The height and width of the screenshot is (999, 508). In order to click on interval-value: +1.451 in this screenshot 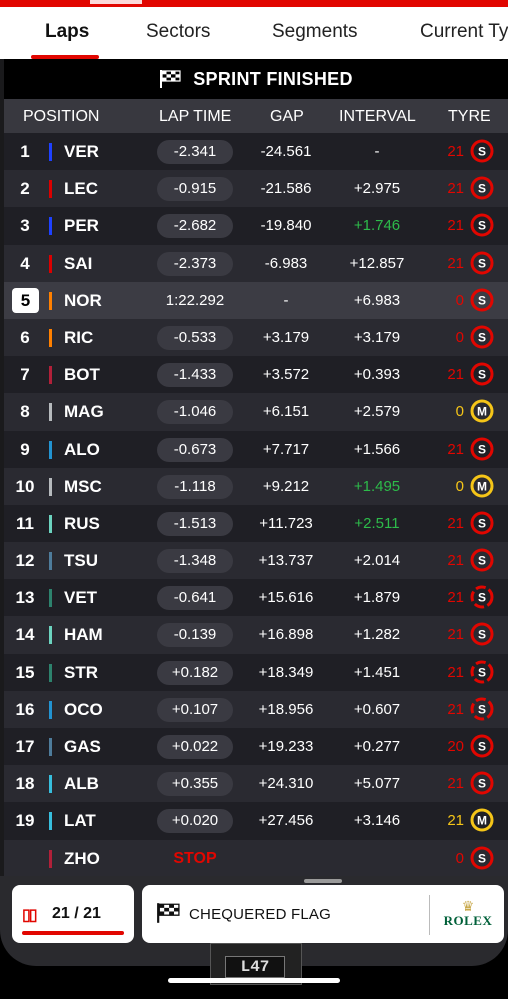, I will do `click(377, 672)`.